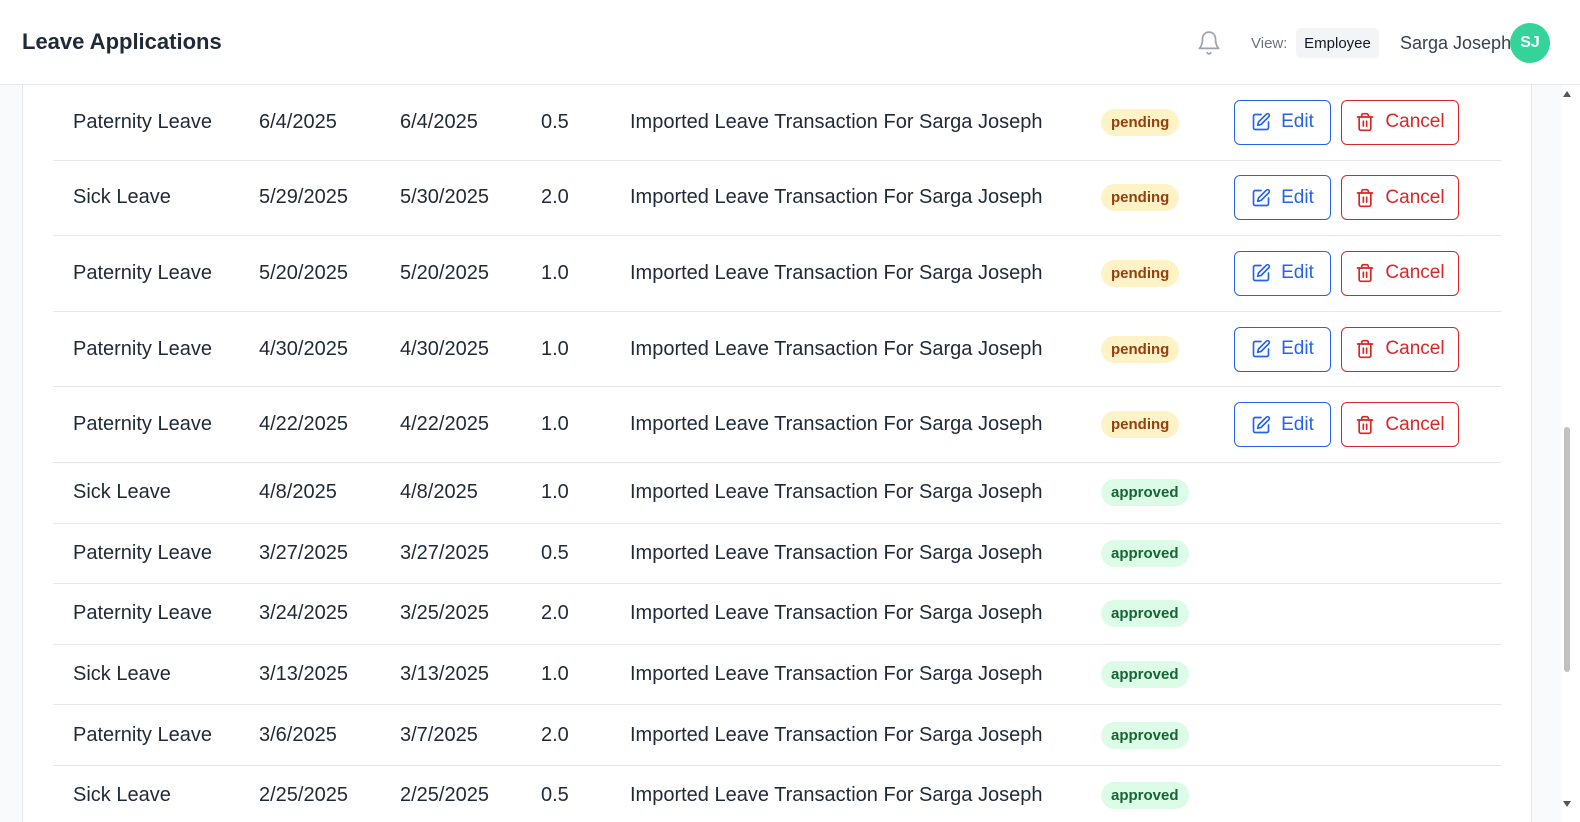 Image resolution: width=1580 pixels, height=822 pixels. What do you see at coordinates (298, 734) in the screenshot?
I see `start-date: 3/6/2025` at bounding box center [298, 734].